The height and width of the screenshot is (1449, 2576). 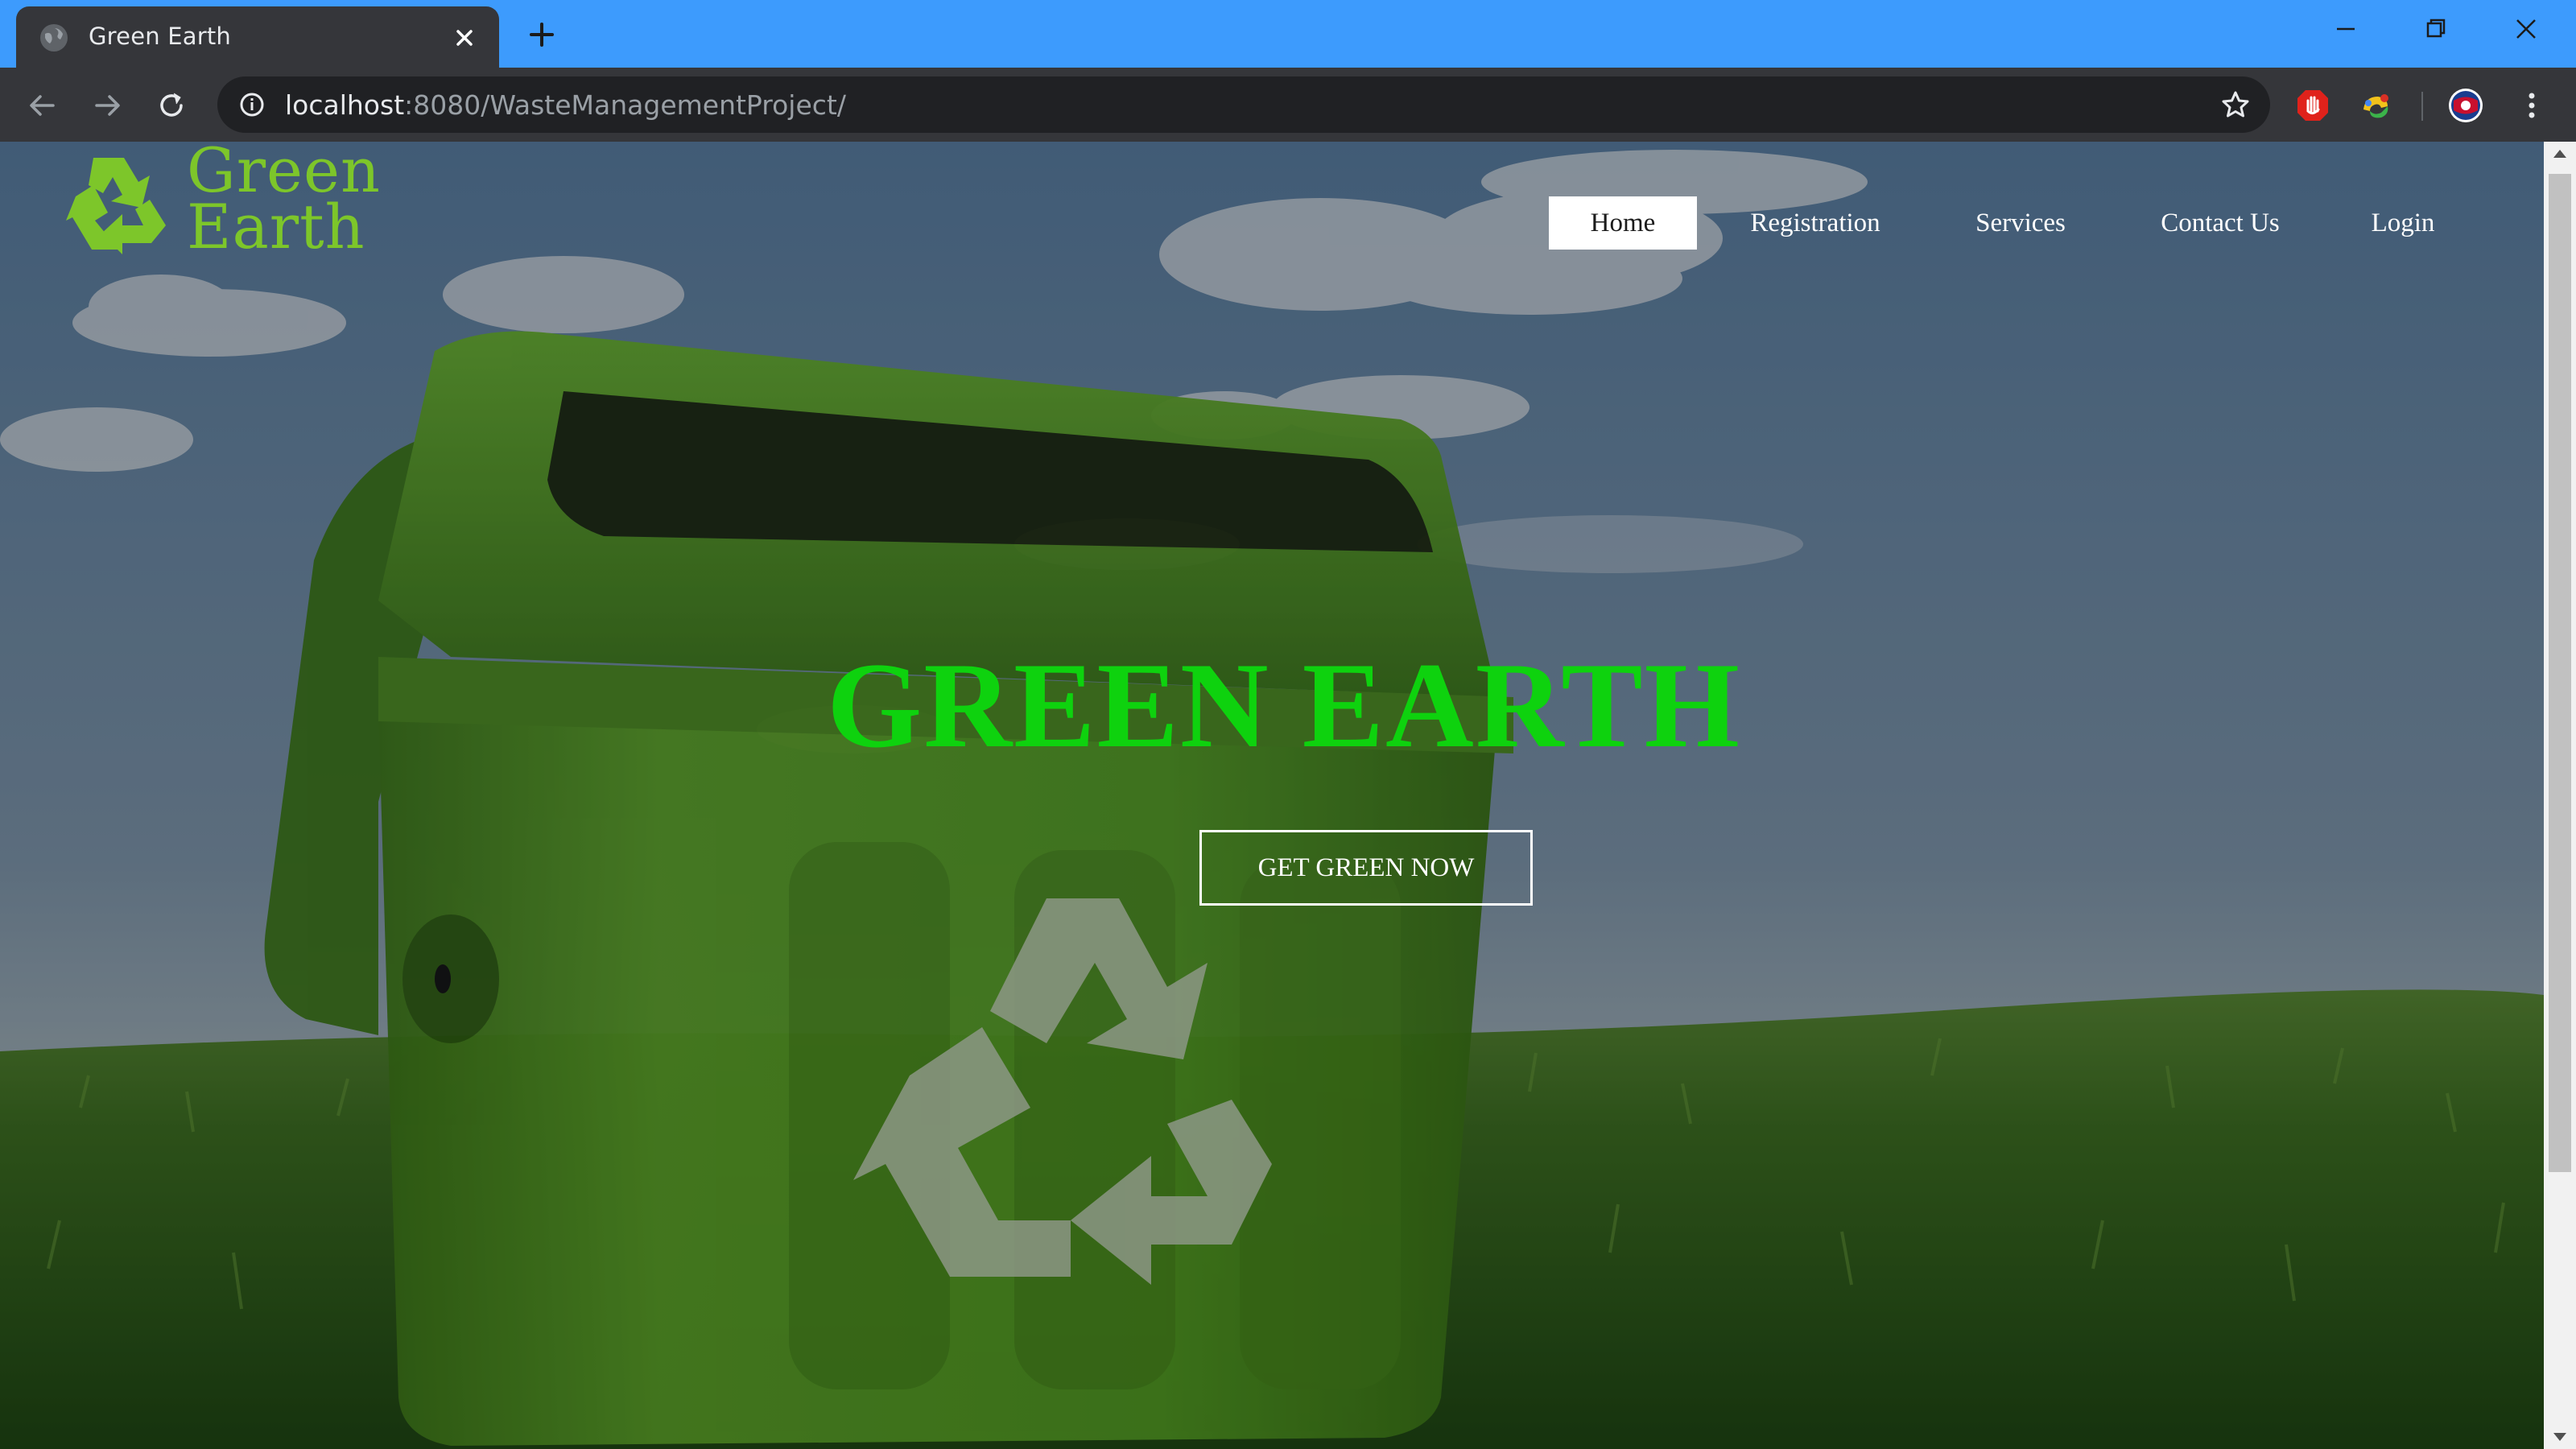 I want to click on tab-title: Green Earth, so click(x=160, y=36).